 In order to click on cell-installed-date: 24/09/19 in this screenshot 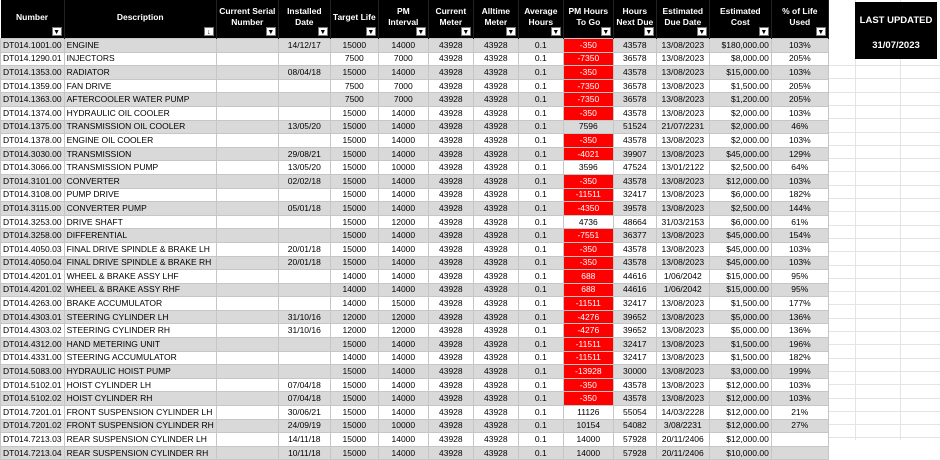, I will do `click(304, 426)`.